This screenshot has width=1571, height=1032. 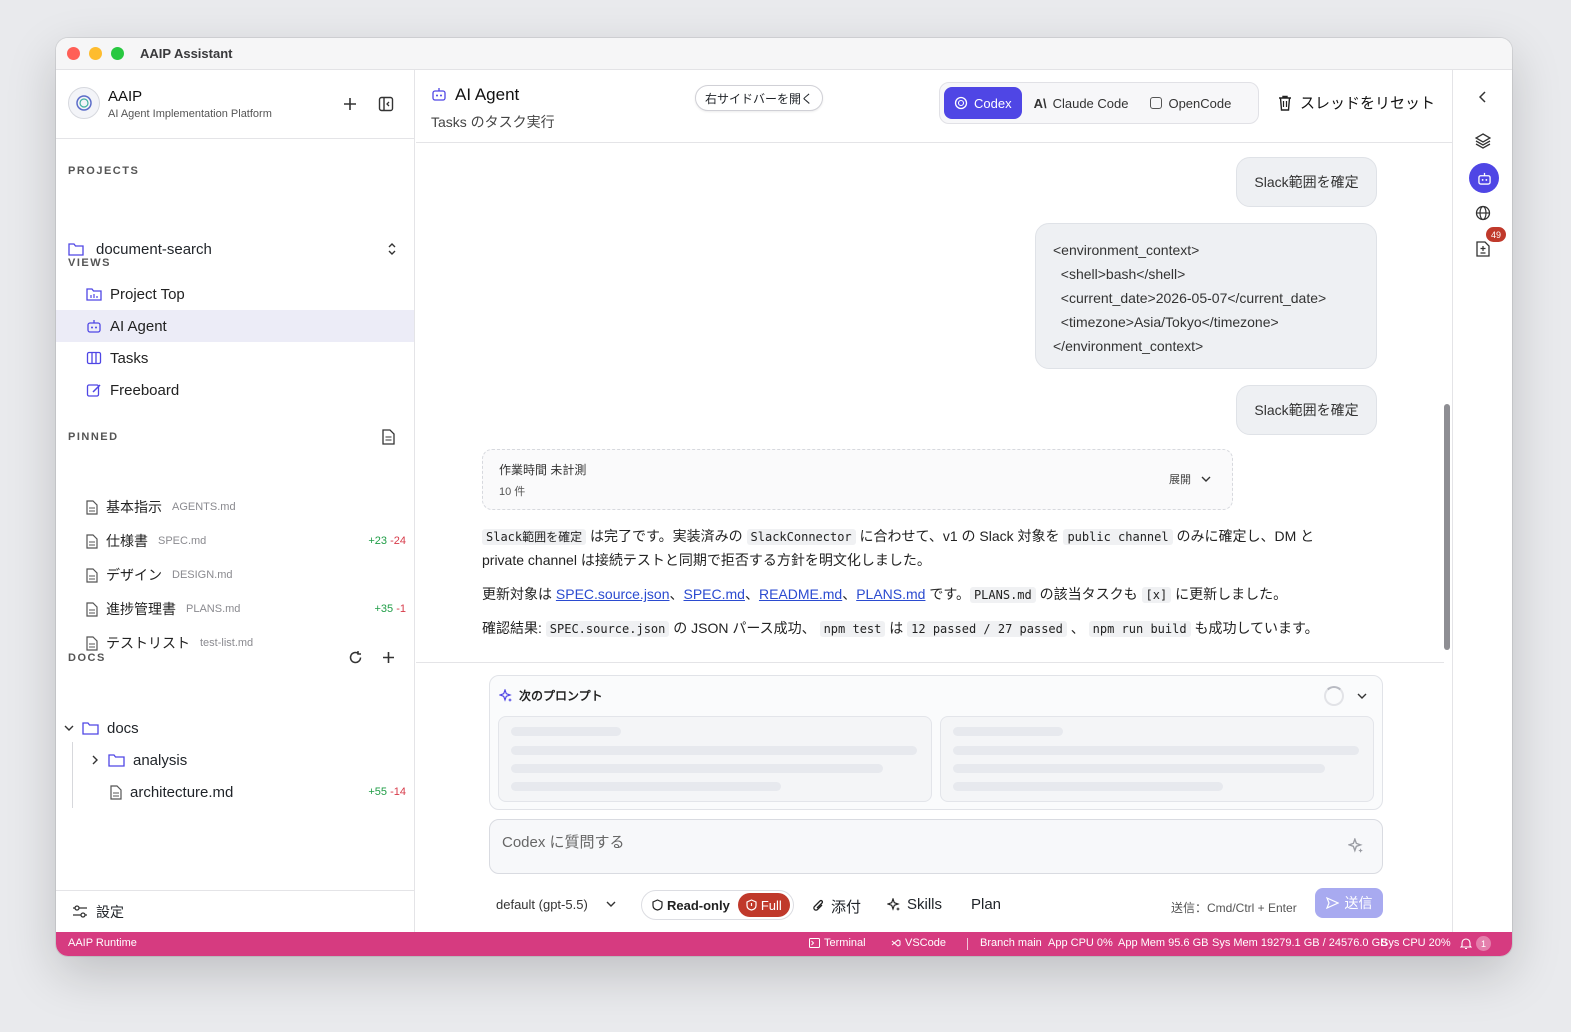 I want to click on notifications-button: 1, so click(x=1475, y=943).